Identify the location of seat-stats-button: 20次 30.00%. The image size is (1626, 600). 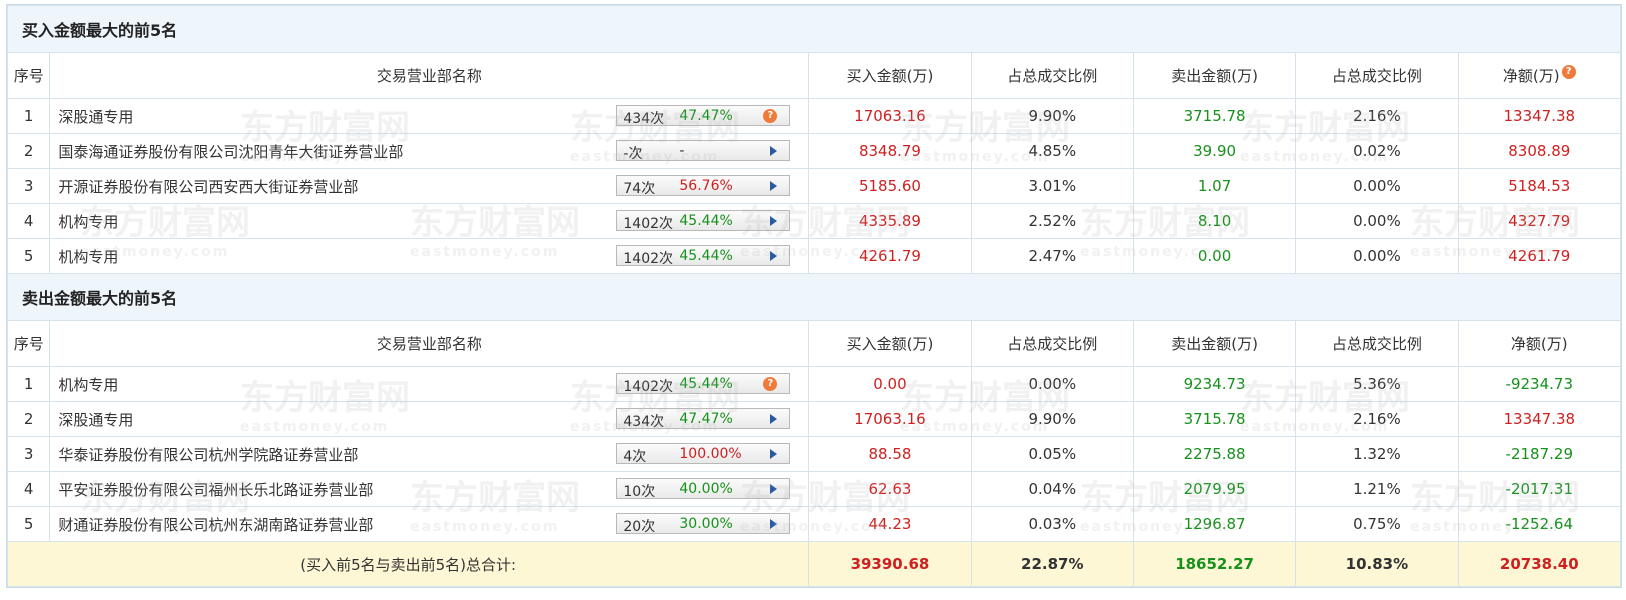
(703, 524).